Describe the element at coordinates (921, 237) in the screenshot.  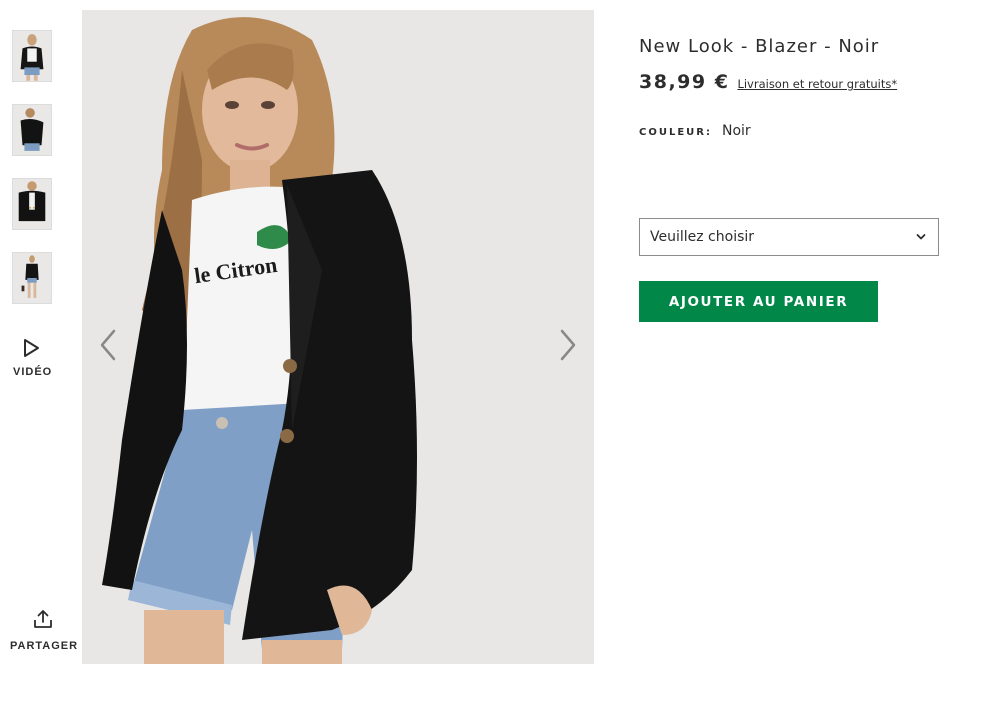
I see `chevron-down-icon` at that location.